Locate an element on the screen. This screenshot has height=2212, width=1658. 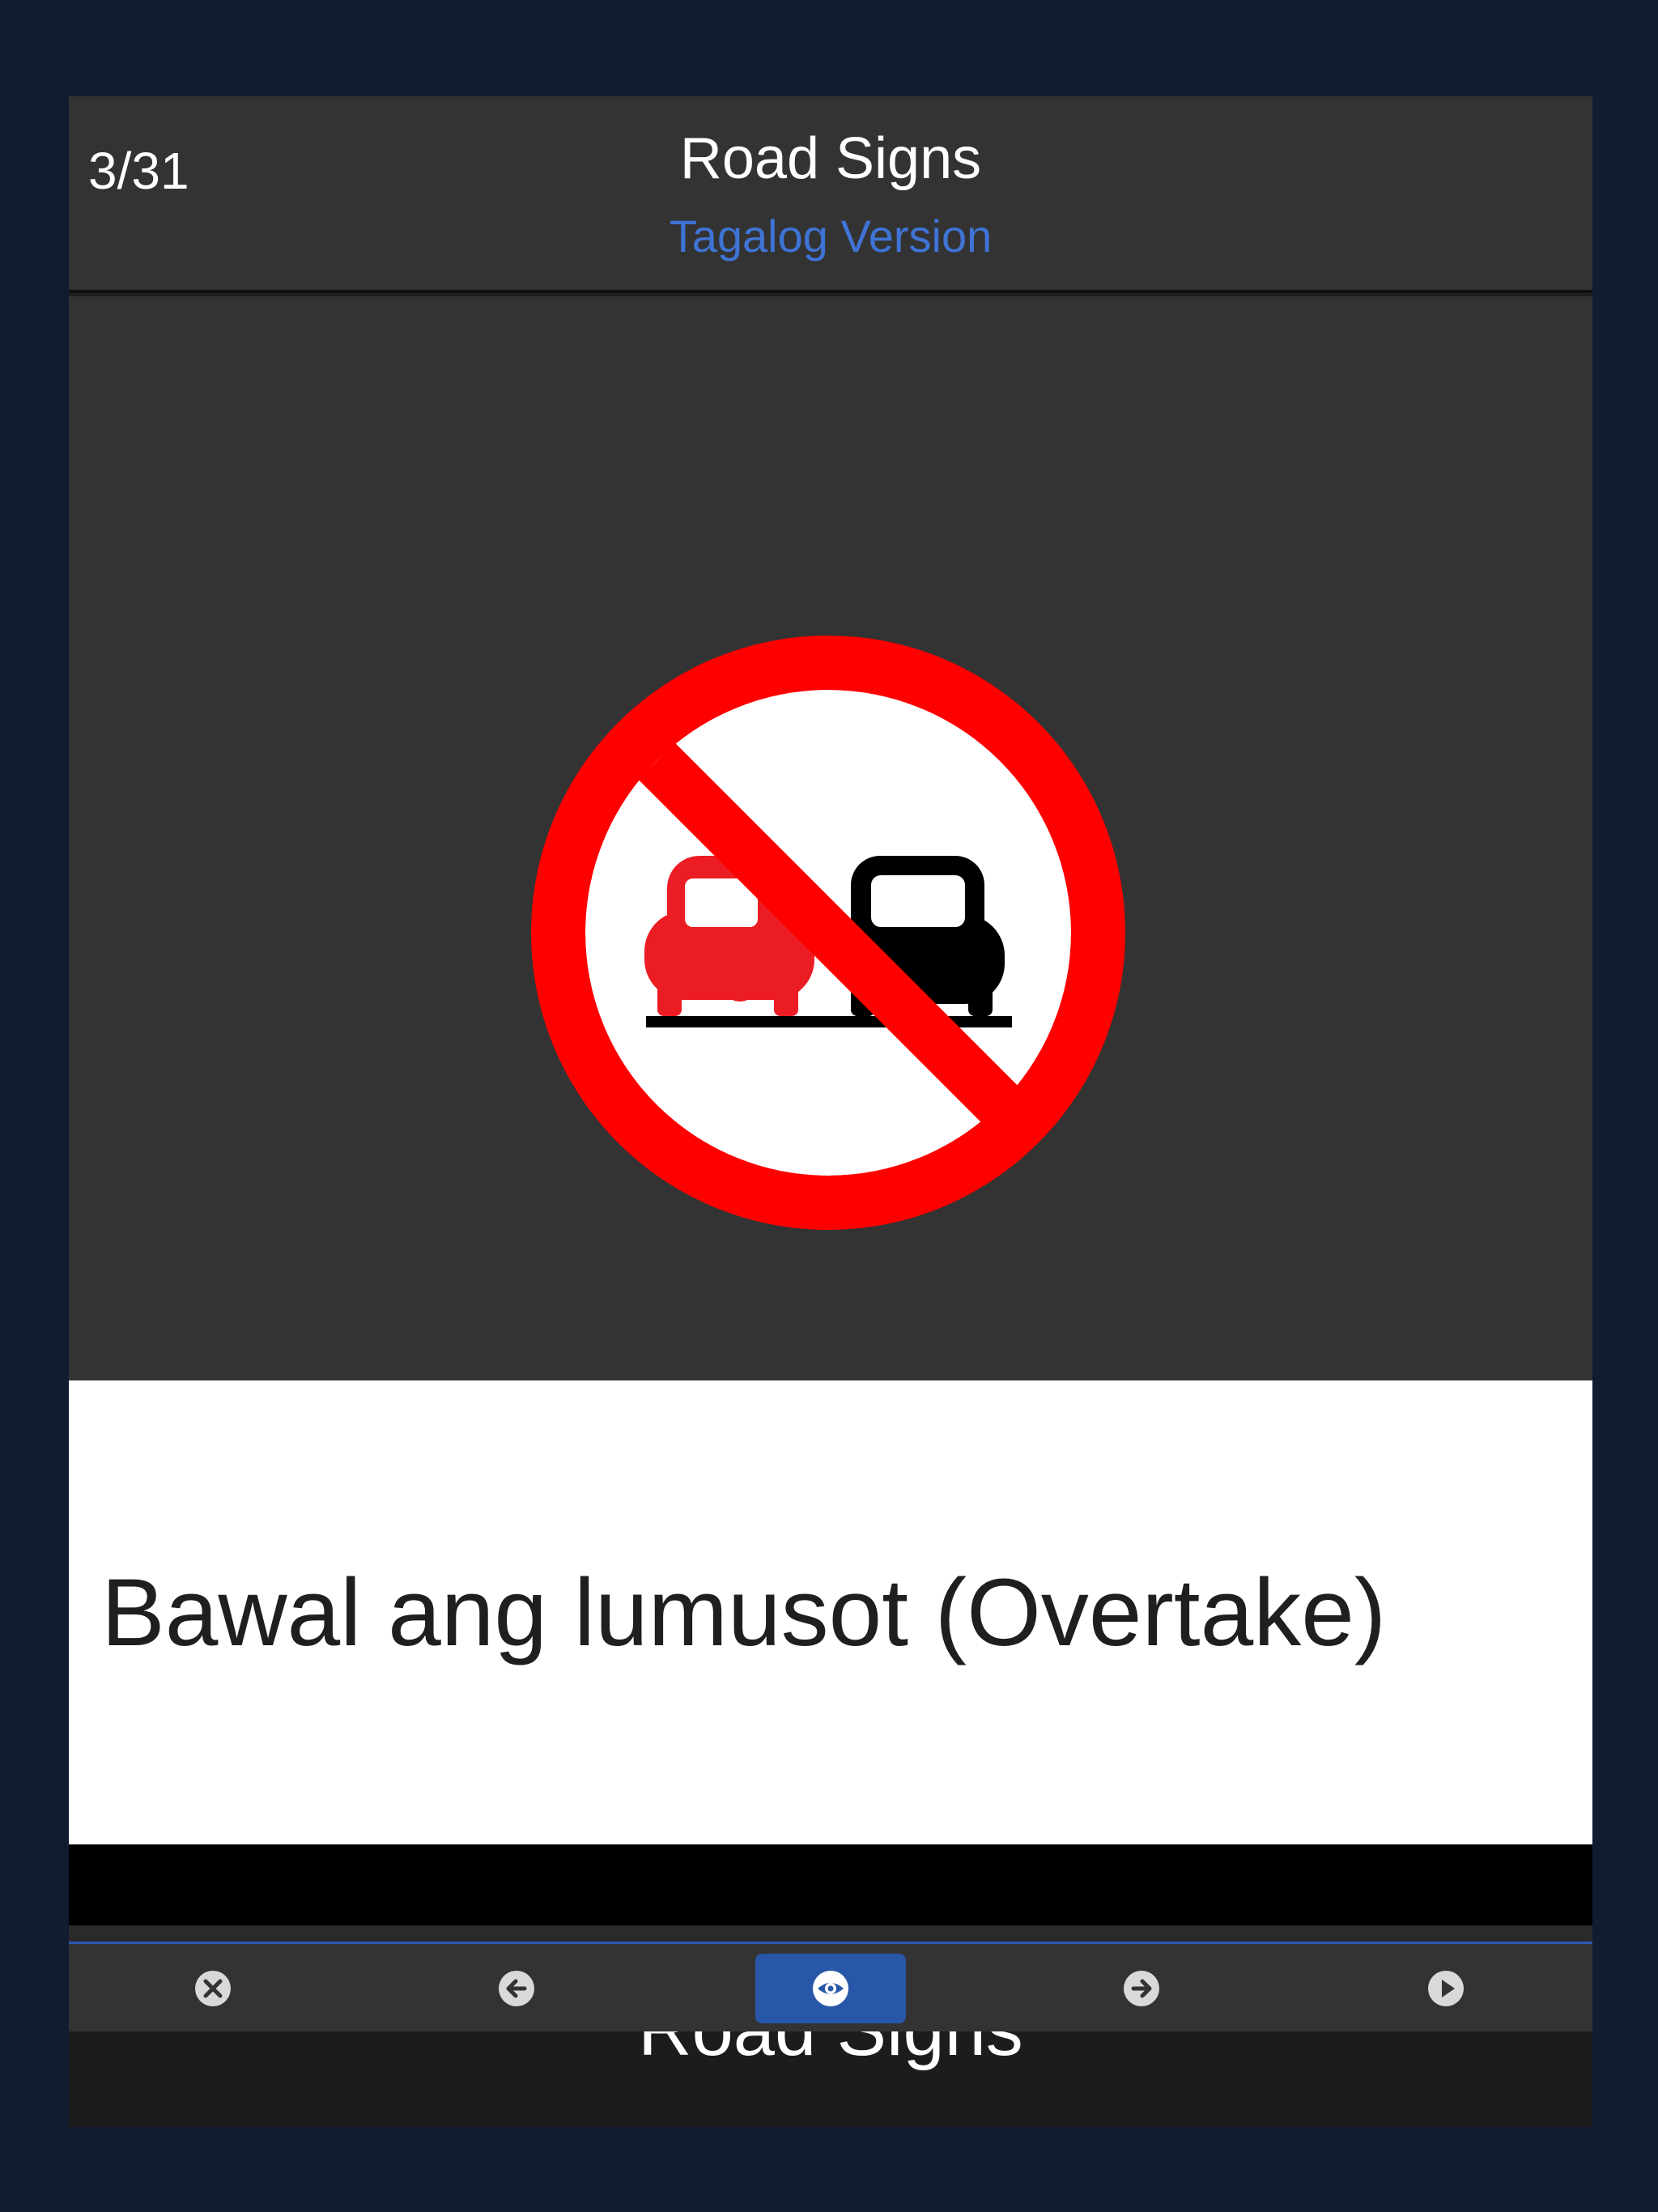
arrow-left-circle-icon is located at coordinates (516, 1989).